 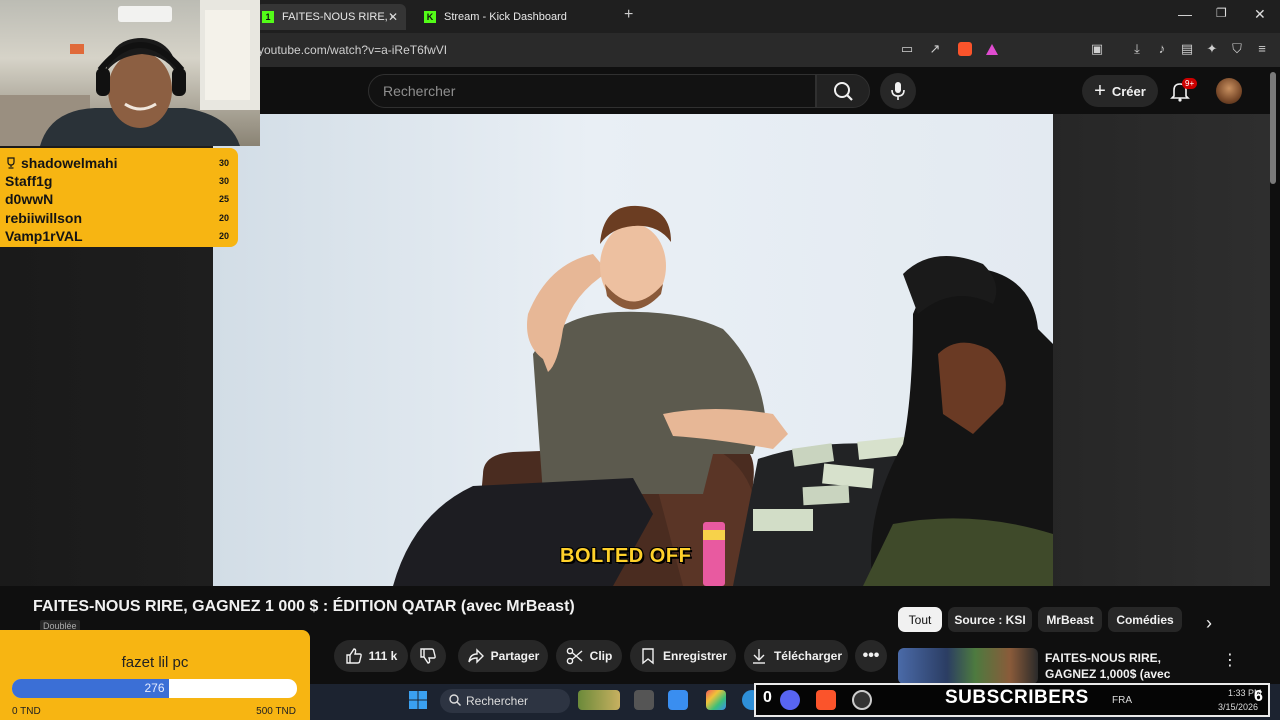 What do you see at coordinates (26, 711) in the screenshot?
I see `goal-min: 0 TND` at bounding box center [26, 711].